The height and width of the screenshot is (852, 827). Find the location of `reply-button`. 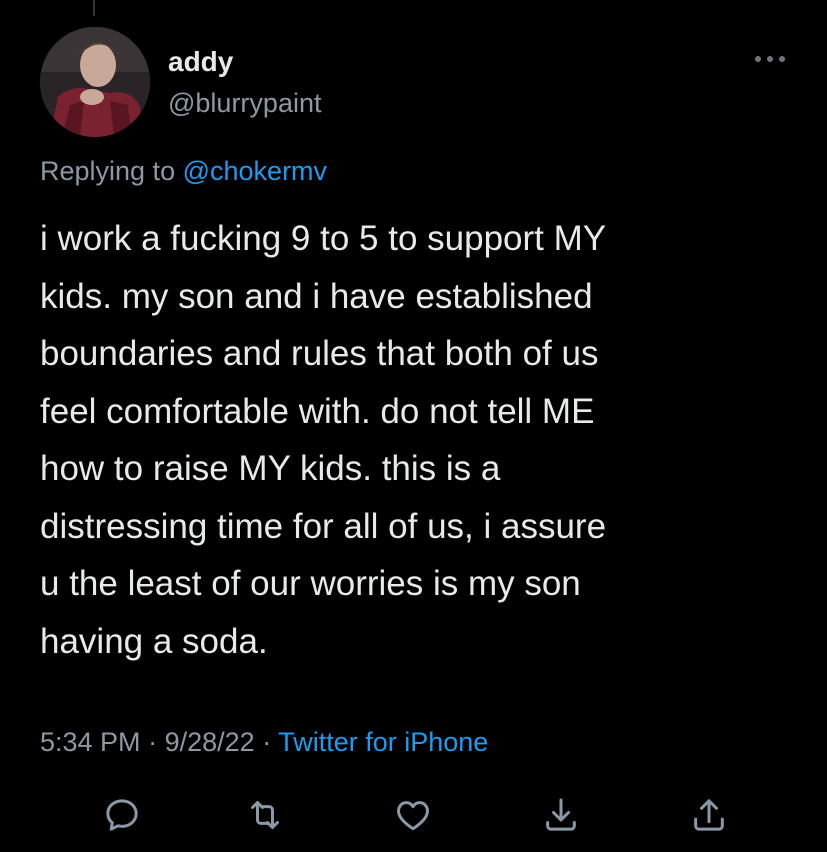

reply-button is located at coordinates (122, 815).